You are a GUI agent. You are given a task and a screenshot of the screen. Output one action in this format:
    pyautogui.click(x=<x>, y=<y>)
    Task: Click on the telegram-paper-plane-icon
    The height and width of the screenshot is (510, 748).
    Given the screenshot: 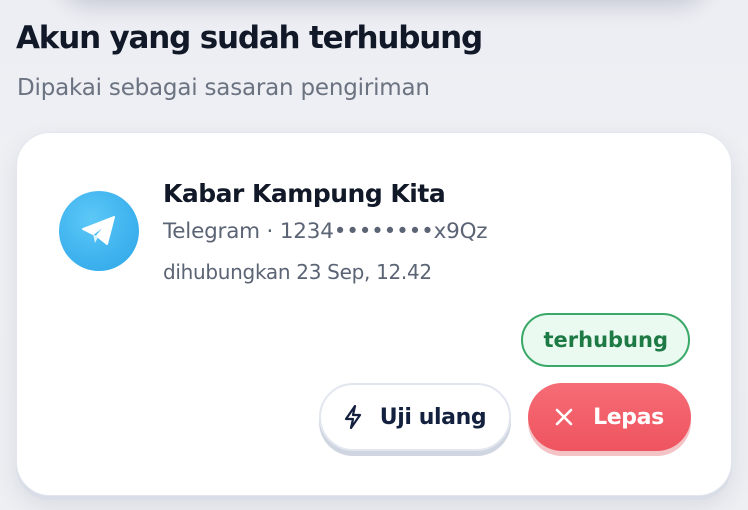 What is the action you would take?
    pyautogui.click(x=98, y=230)
    